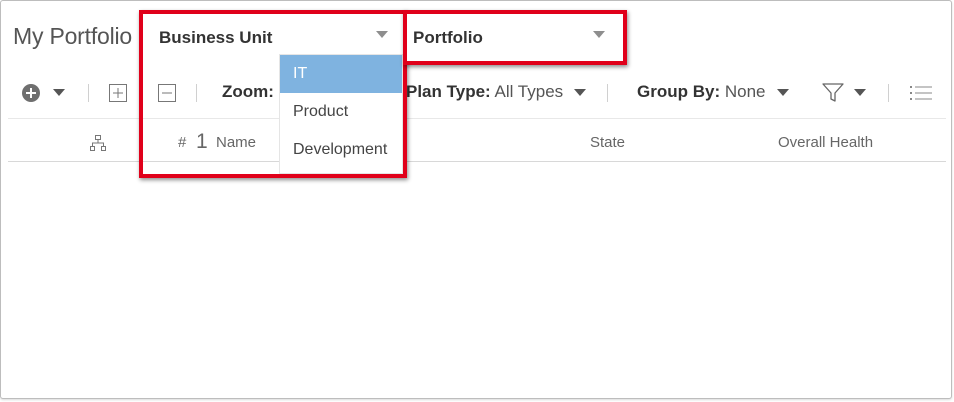  What do you see at coordinates (448, 37) in the screenshot?
I see `portfolio-label: Portfolio` at bounding box center [448, 37].